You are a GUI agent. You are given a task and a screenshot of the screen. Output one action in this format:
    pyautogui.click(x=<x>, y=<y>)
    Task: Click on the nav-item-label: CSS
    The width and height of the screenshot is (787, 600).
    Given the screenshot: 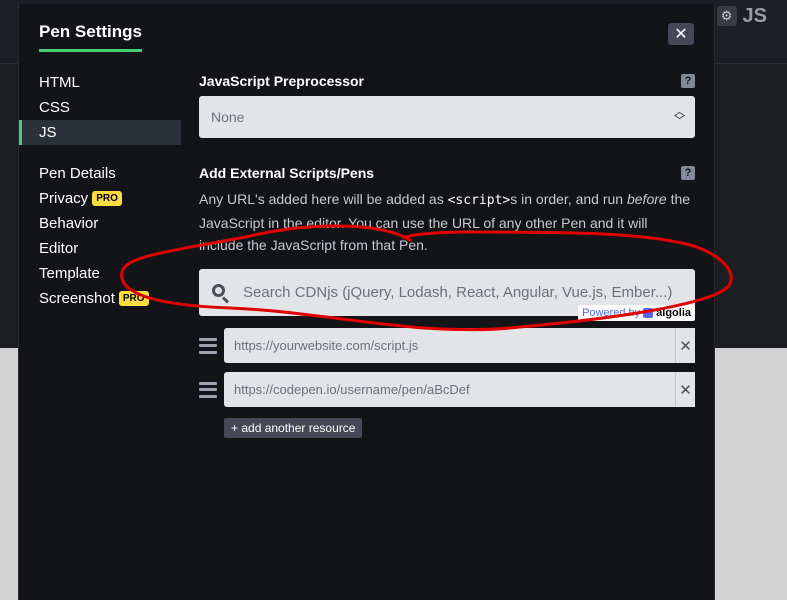 What is the action you would take?
    pyautogui.click(x=54, y=107)
    